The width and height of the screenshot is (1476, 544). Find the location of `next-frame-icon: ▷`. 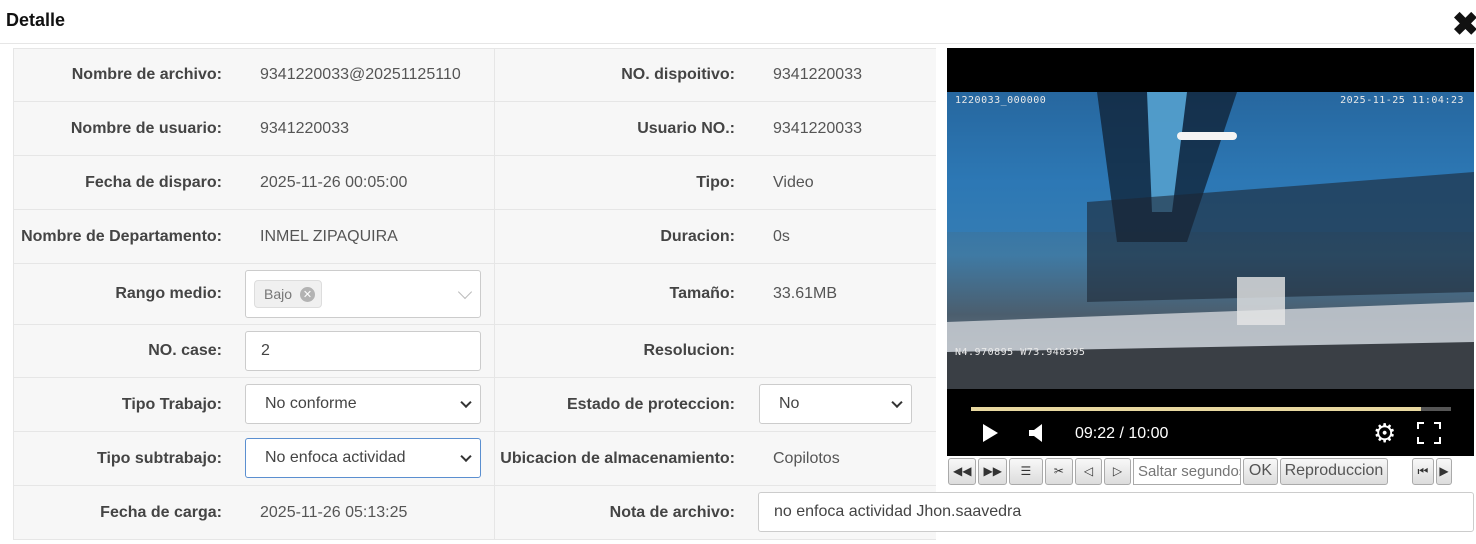

next-frame-icon: ▷ is located at coordinates (1117, 471).